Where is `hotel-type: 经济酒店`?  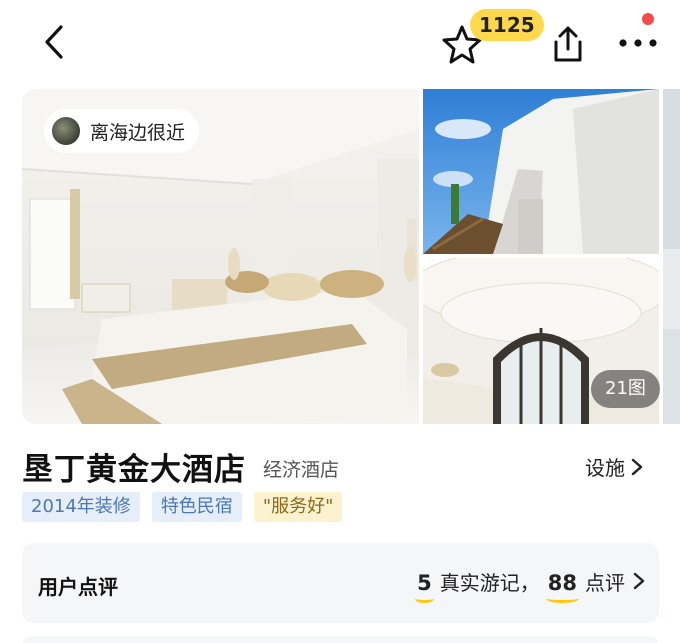 hotel-type: 经济酒店 is located at coordinates (301, 470).